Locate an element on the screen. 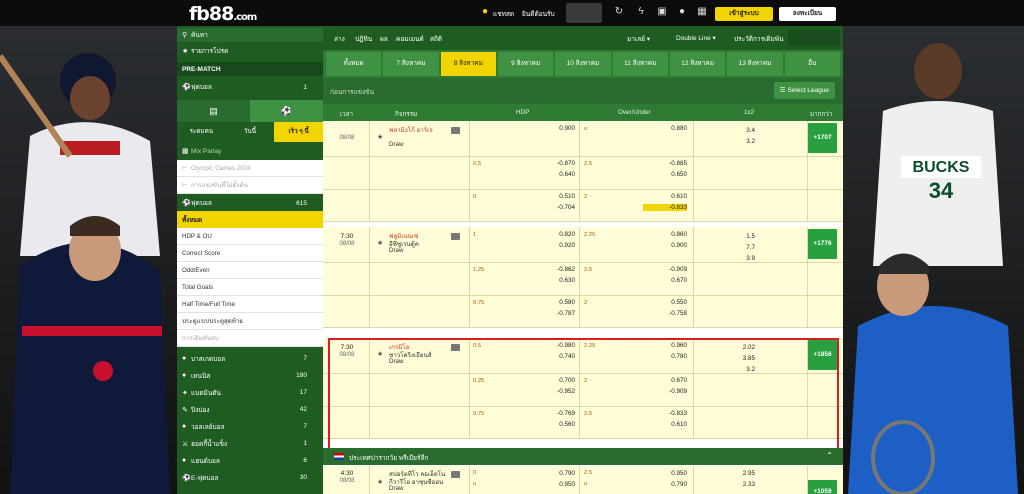  sidebar-sport-handball: ● แฮนด์บอล 6 is located at coordinates (250, 460).